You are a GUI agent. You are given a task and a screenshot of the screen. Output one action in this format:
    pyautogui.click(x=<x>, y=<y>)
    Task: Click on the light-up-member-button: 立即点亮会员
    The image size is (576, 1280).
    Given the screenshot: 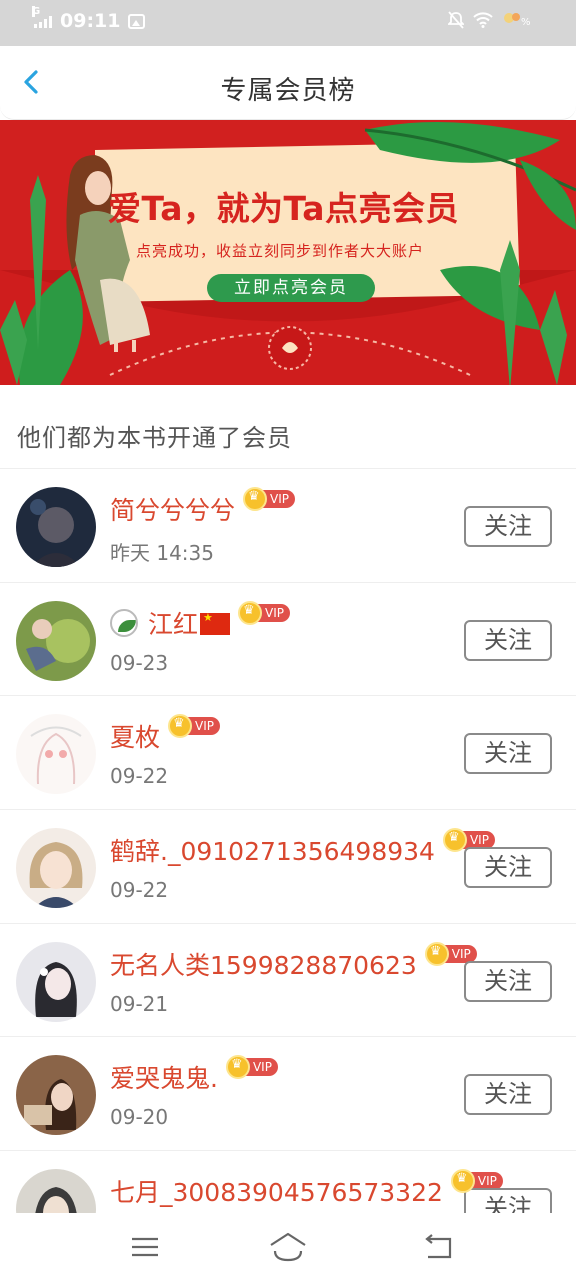 What is the action you would take?
    pyautogui.click(x=291, y=288)
    